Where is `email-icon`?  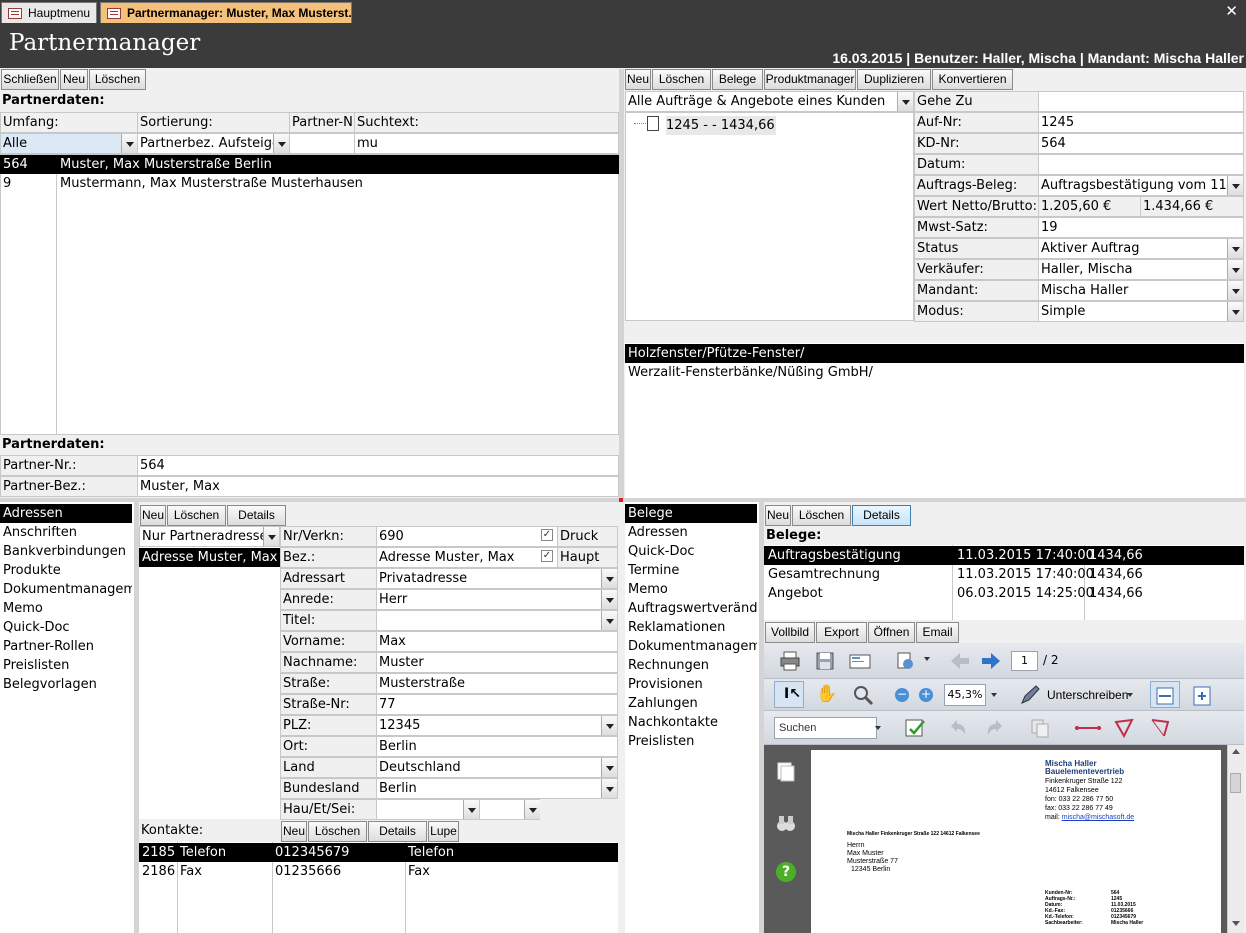
email-icon is located at coordinates (860, 661).